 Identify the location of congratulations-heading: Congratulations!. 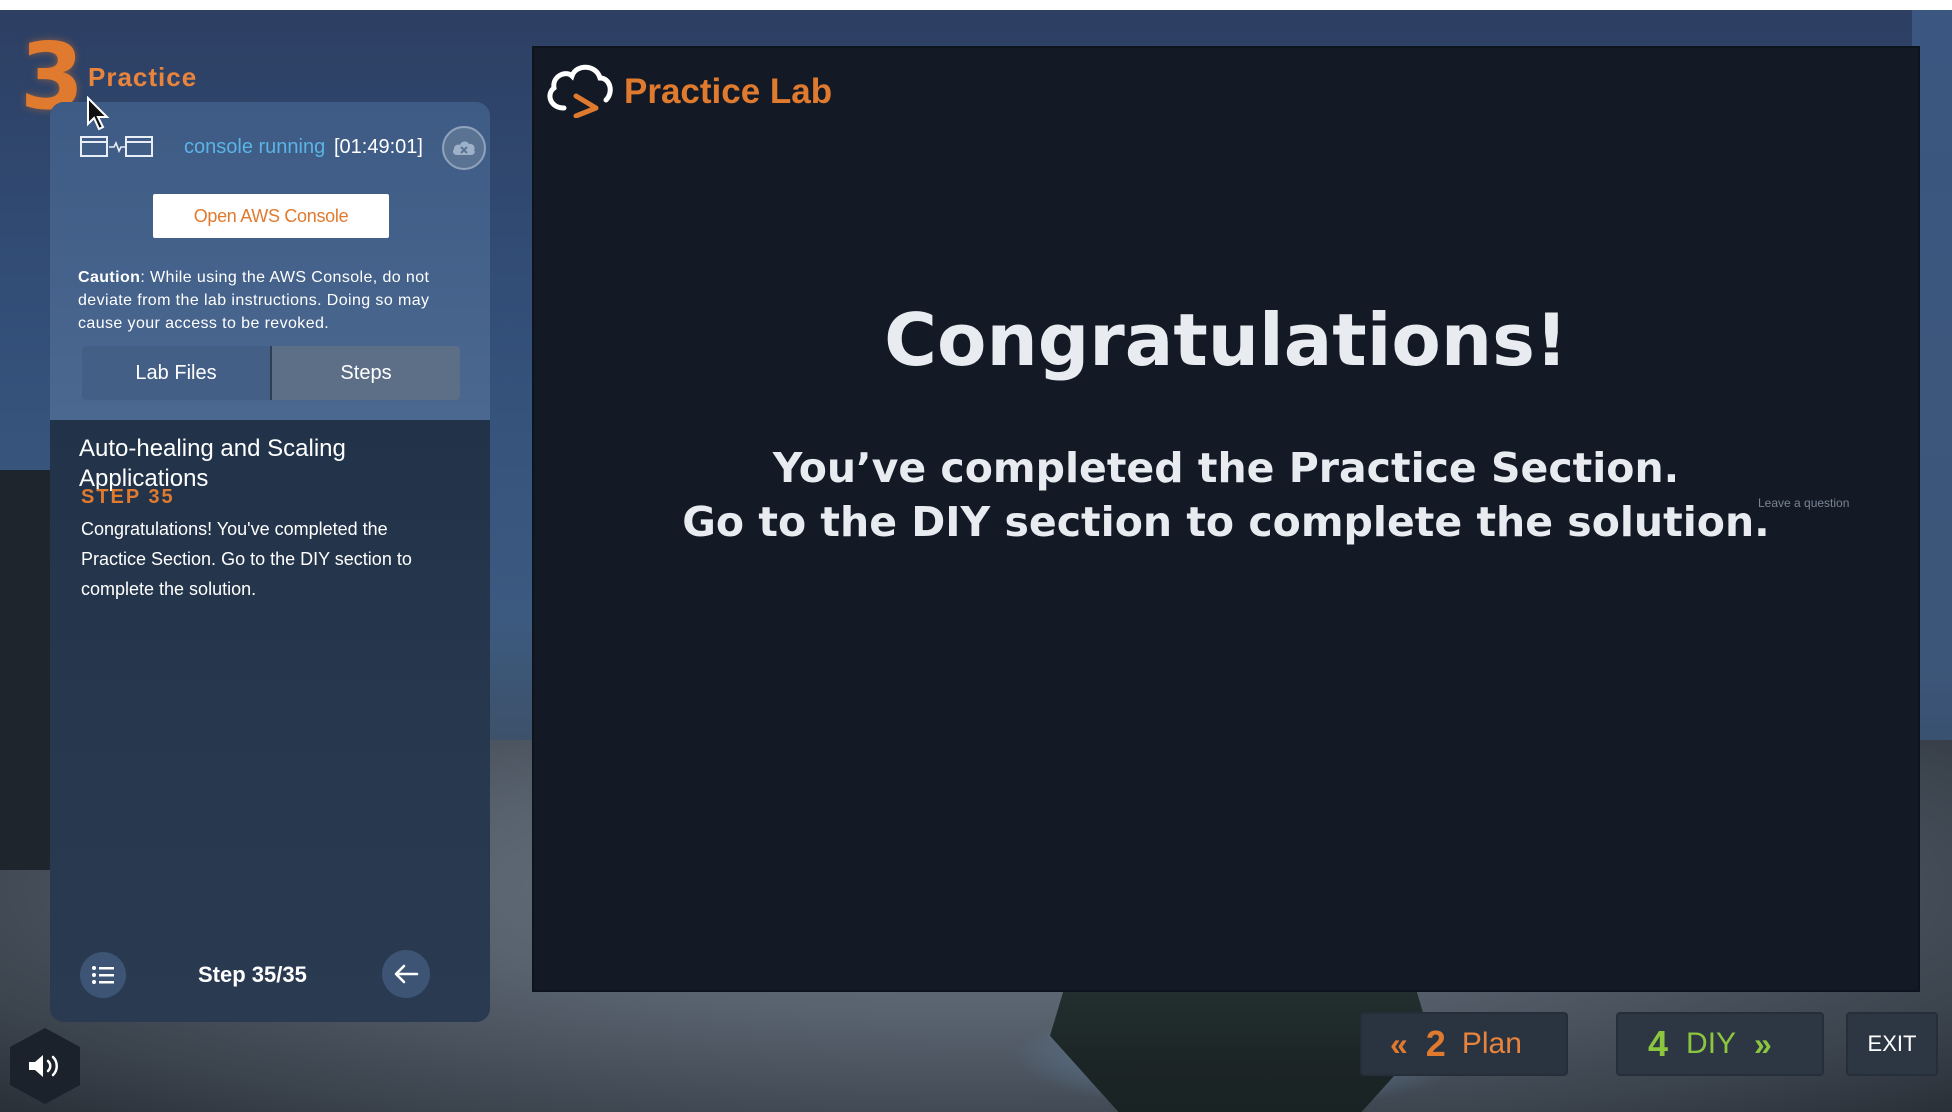
(1226, 340).